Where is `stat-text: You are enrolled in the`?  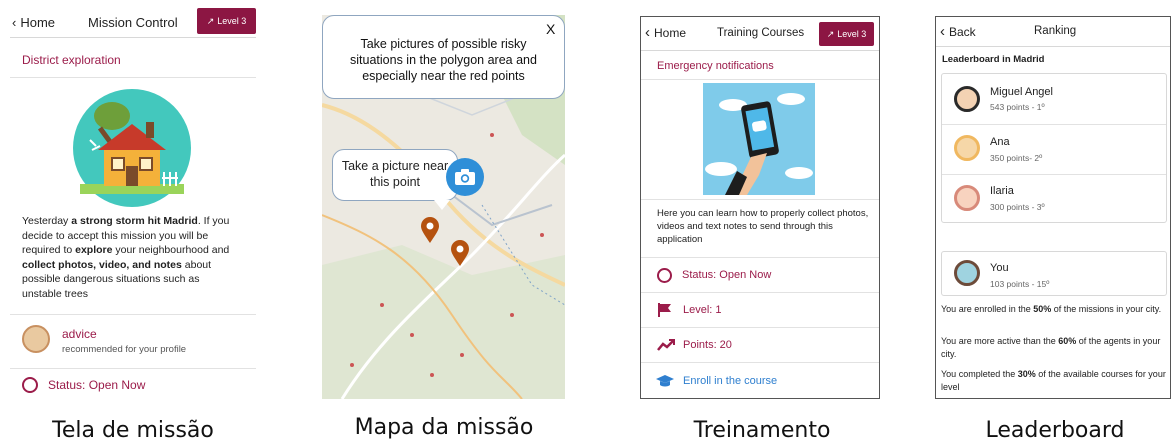
stat-text: You are enrolled in the is located at coordinates (987, 309).